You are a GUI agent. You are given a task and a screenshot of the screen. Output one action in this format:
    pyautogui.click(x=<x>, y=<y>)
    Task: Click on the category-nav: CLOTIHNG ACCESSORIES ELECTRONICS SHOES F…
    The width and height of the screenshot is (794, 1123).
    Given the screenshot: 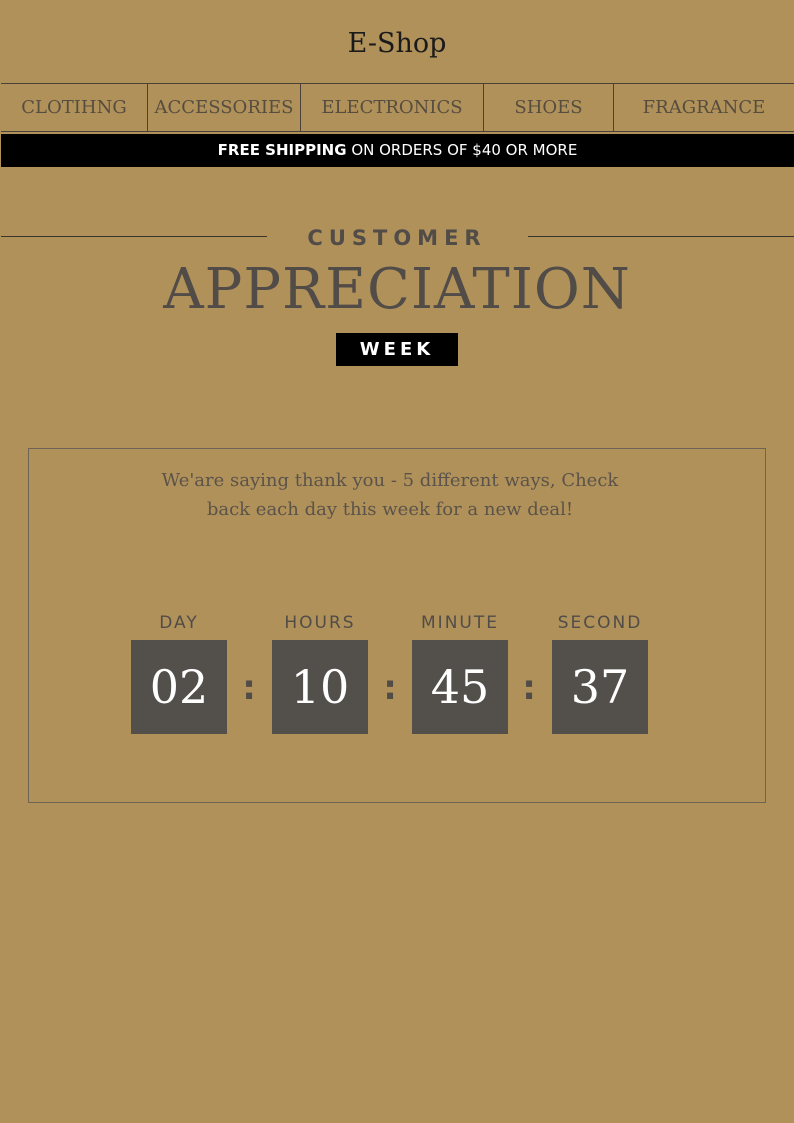 What is the action you would take?
    pyautogui.click(x=397, y=107)
    